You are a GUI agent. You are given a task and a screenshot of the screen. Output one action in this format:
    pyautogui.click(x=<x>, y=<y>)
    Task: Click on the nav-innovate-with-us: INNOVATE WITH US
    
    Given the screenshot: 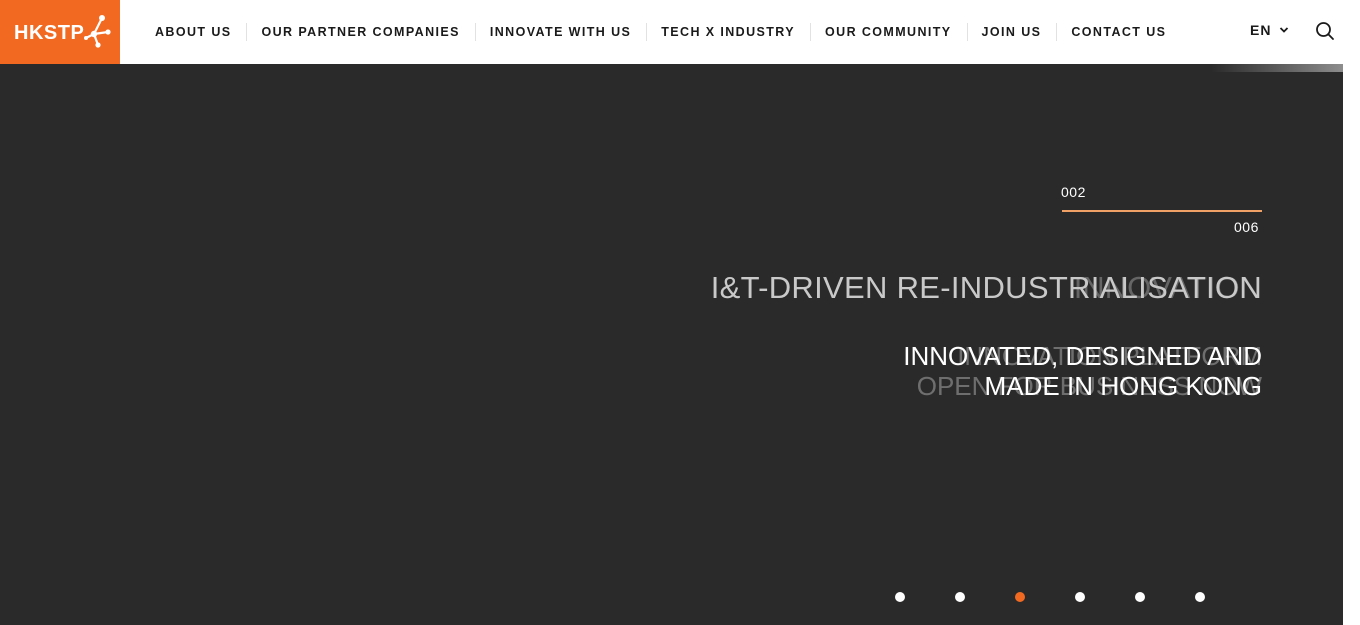 What is the action you would take?
    pyautogui.click(x=560, y=32)
    